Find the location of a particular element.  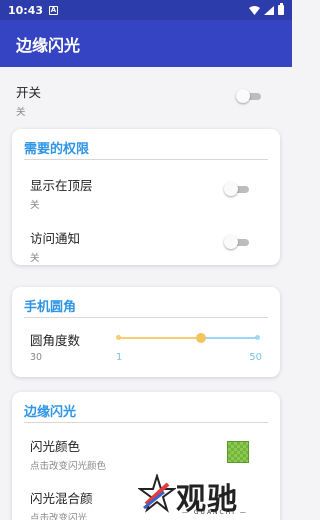

master-switch-state: 关 is located at coordinates (21, 112).